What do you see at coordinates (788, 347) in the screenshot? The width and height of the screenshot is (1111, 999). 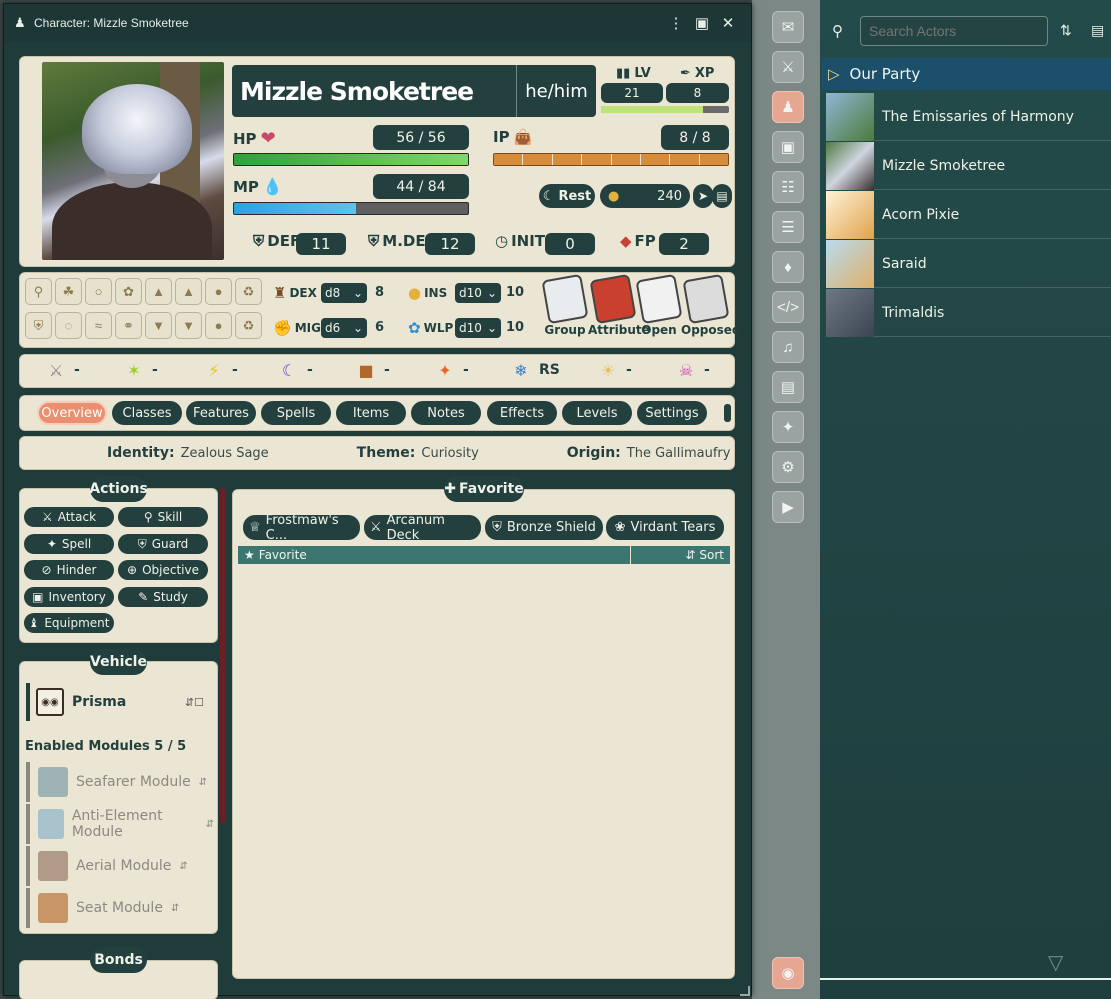 I see `playlists-icon: ♫` at bounding box center [788, 347].